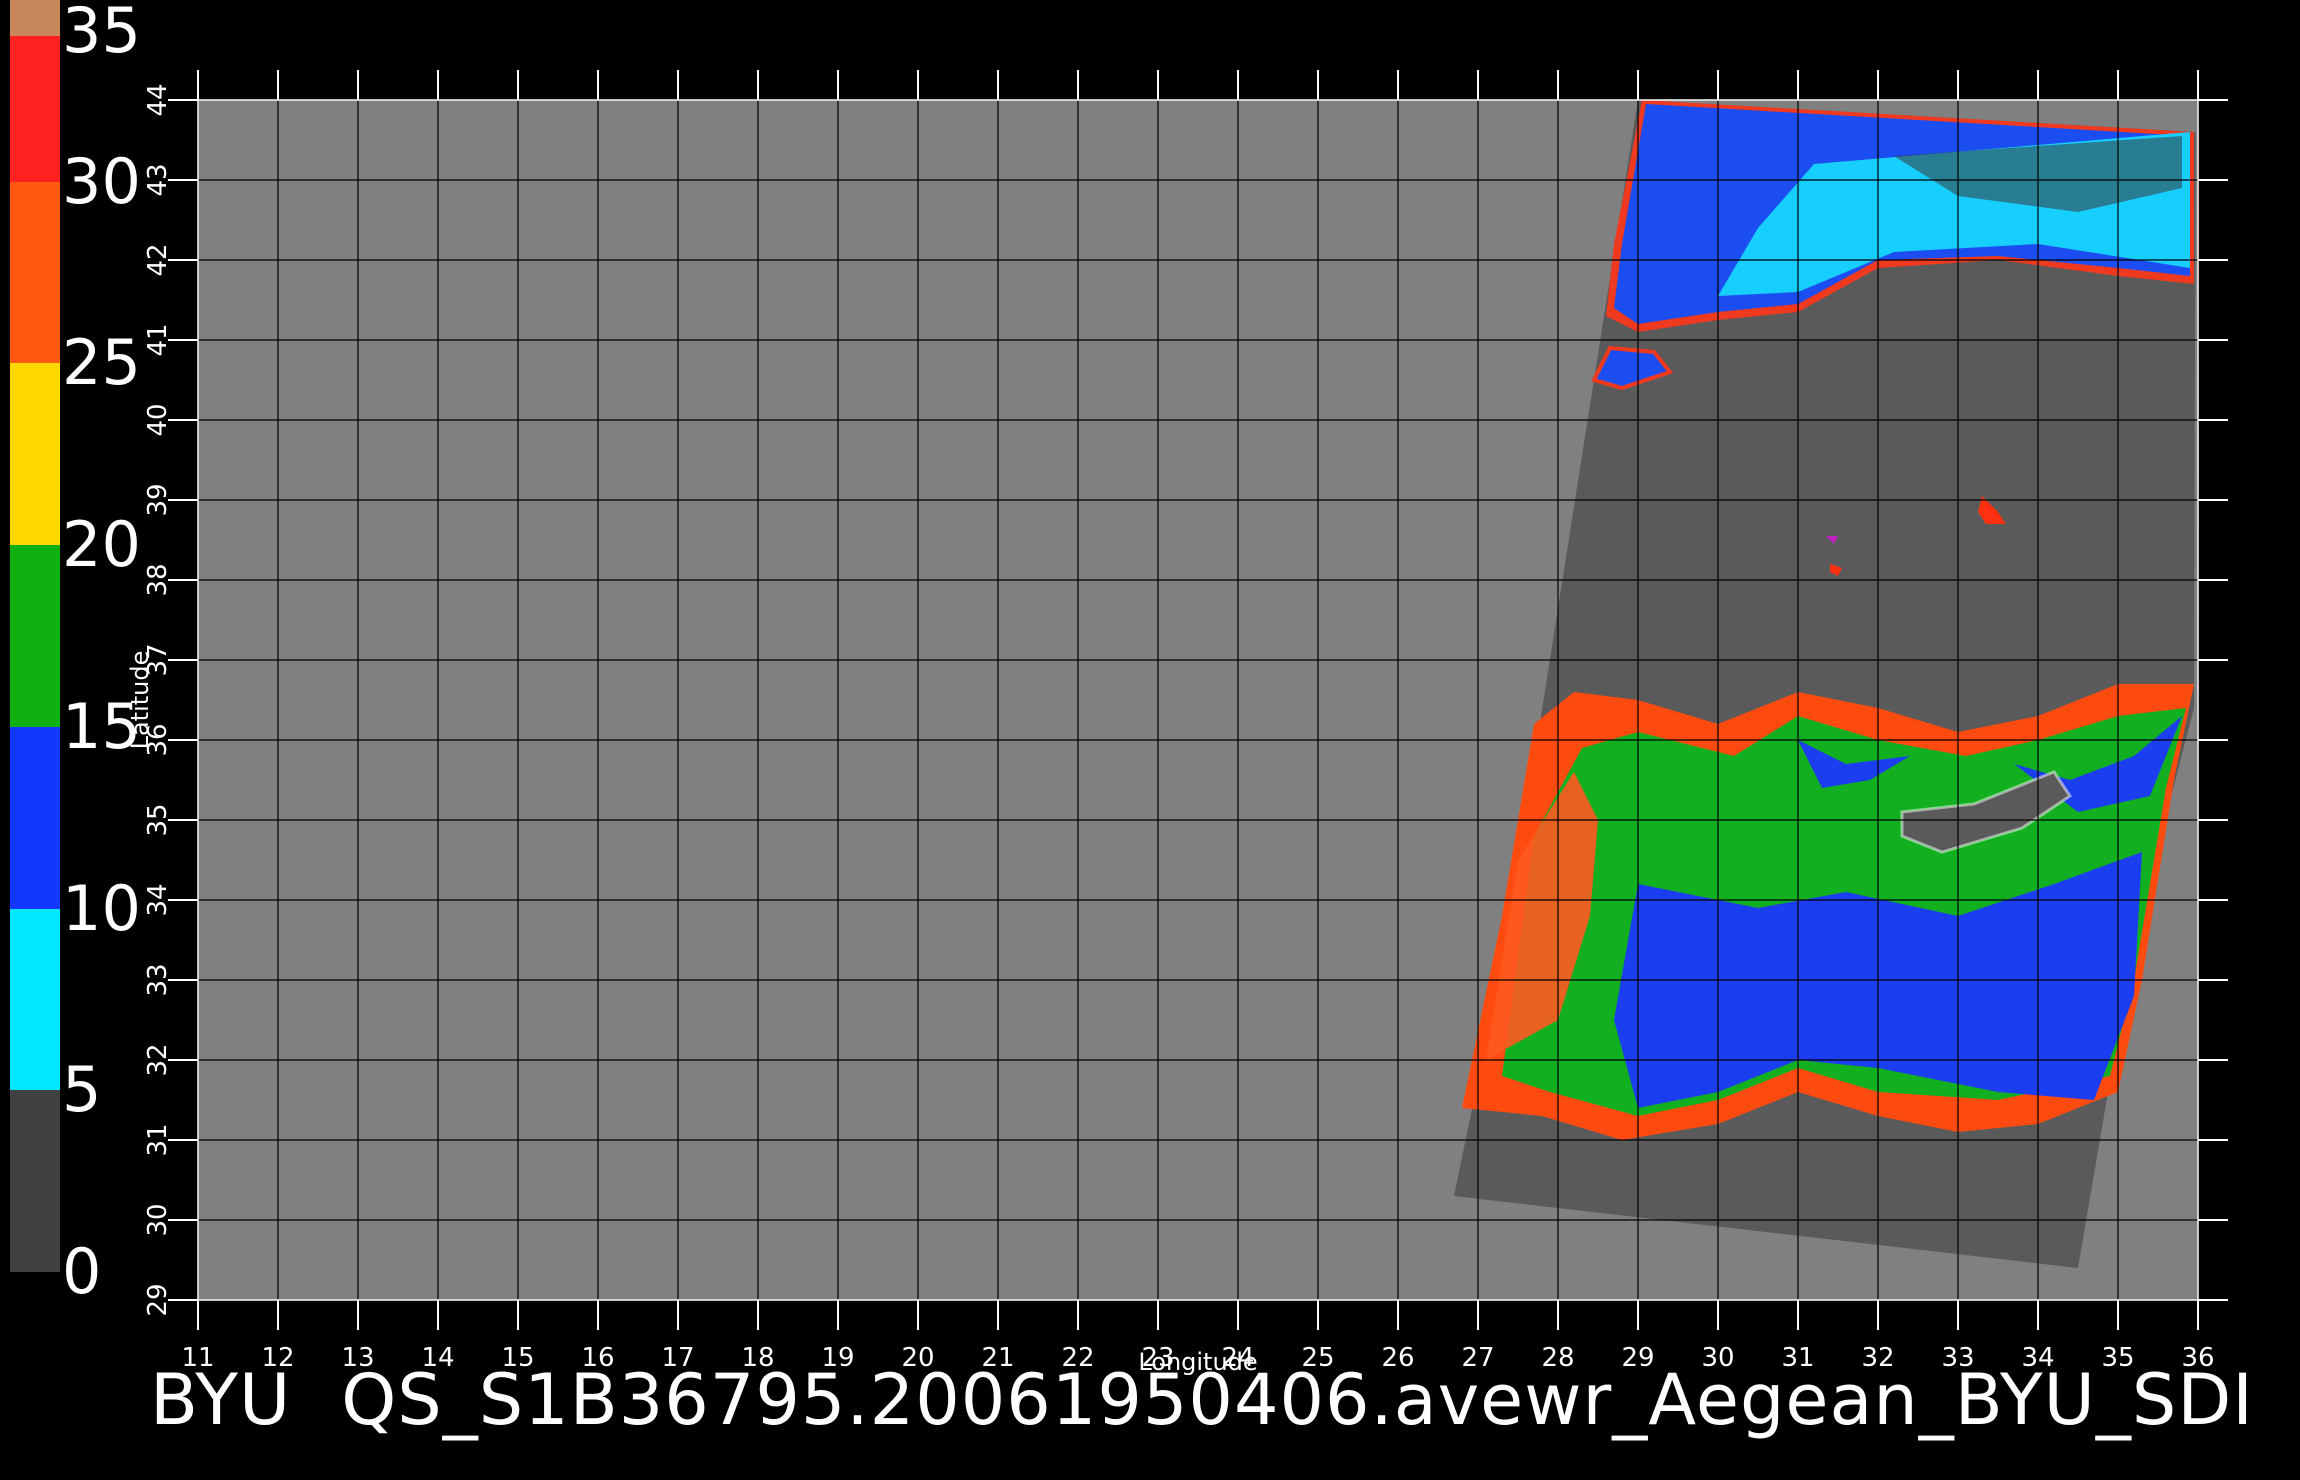 This screenshot has width=2300, height=1480. I want to click on latitude-tick-label: 39, so click(158, 499).